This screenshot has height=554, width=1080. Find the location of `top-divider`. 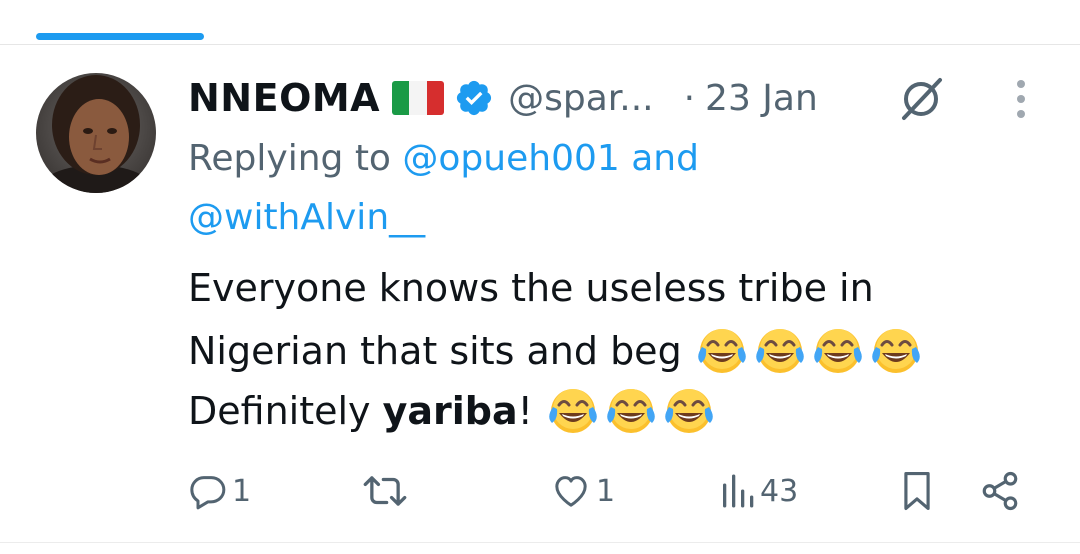

top-divider is located at coordinates (540, 44).